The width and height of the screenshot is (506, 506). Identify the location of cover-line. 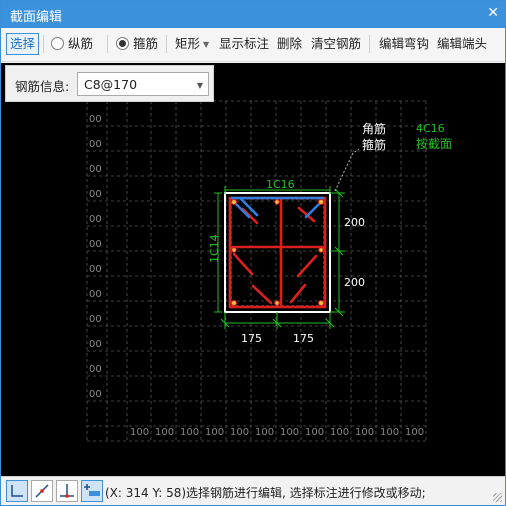
(277, 252).